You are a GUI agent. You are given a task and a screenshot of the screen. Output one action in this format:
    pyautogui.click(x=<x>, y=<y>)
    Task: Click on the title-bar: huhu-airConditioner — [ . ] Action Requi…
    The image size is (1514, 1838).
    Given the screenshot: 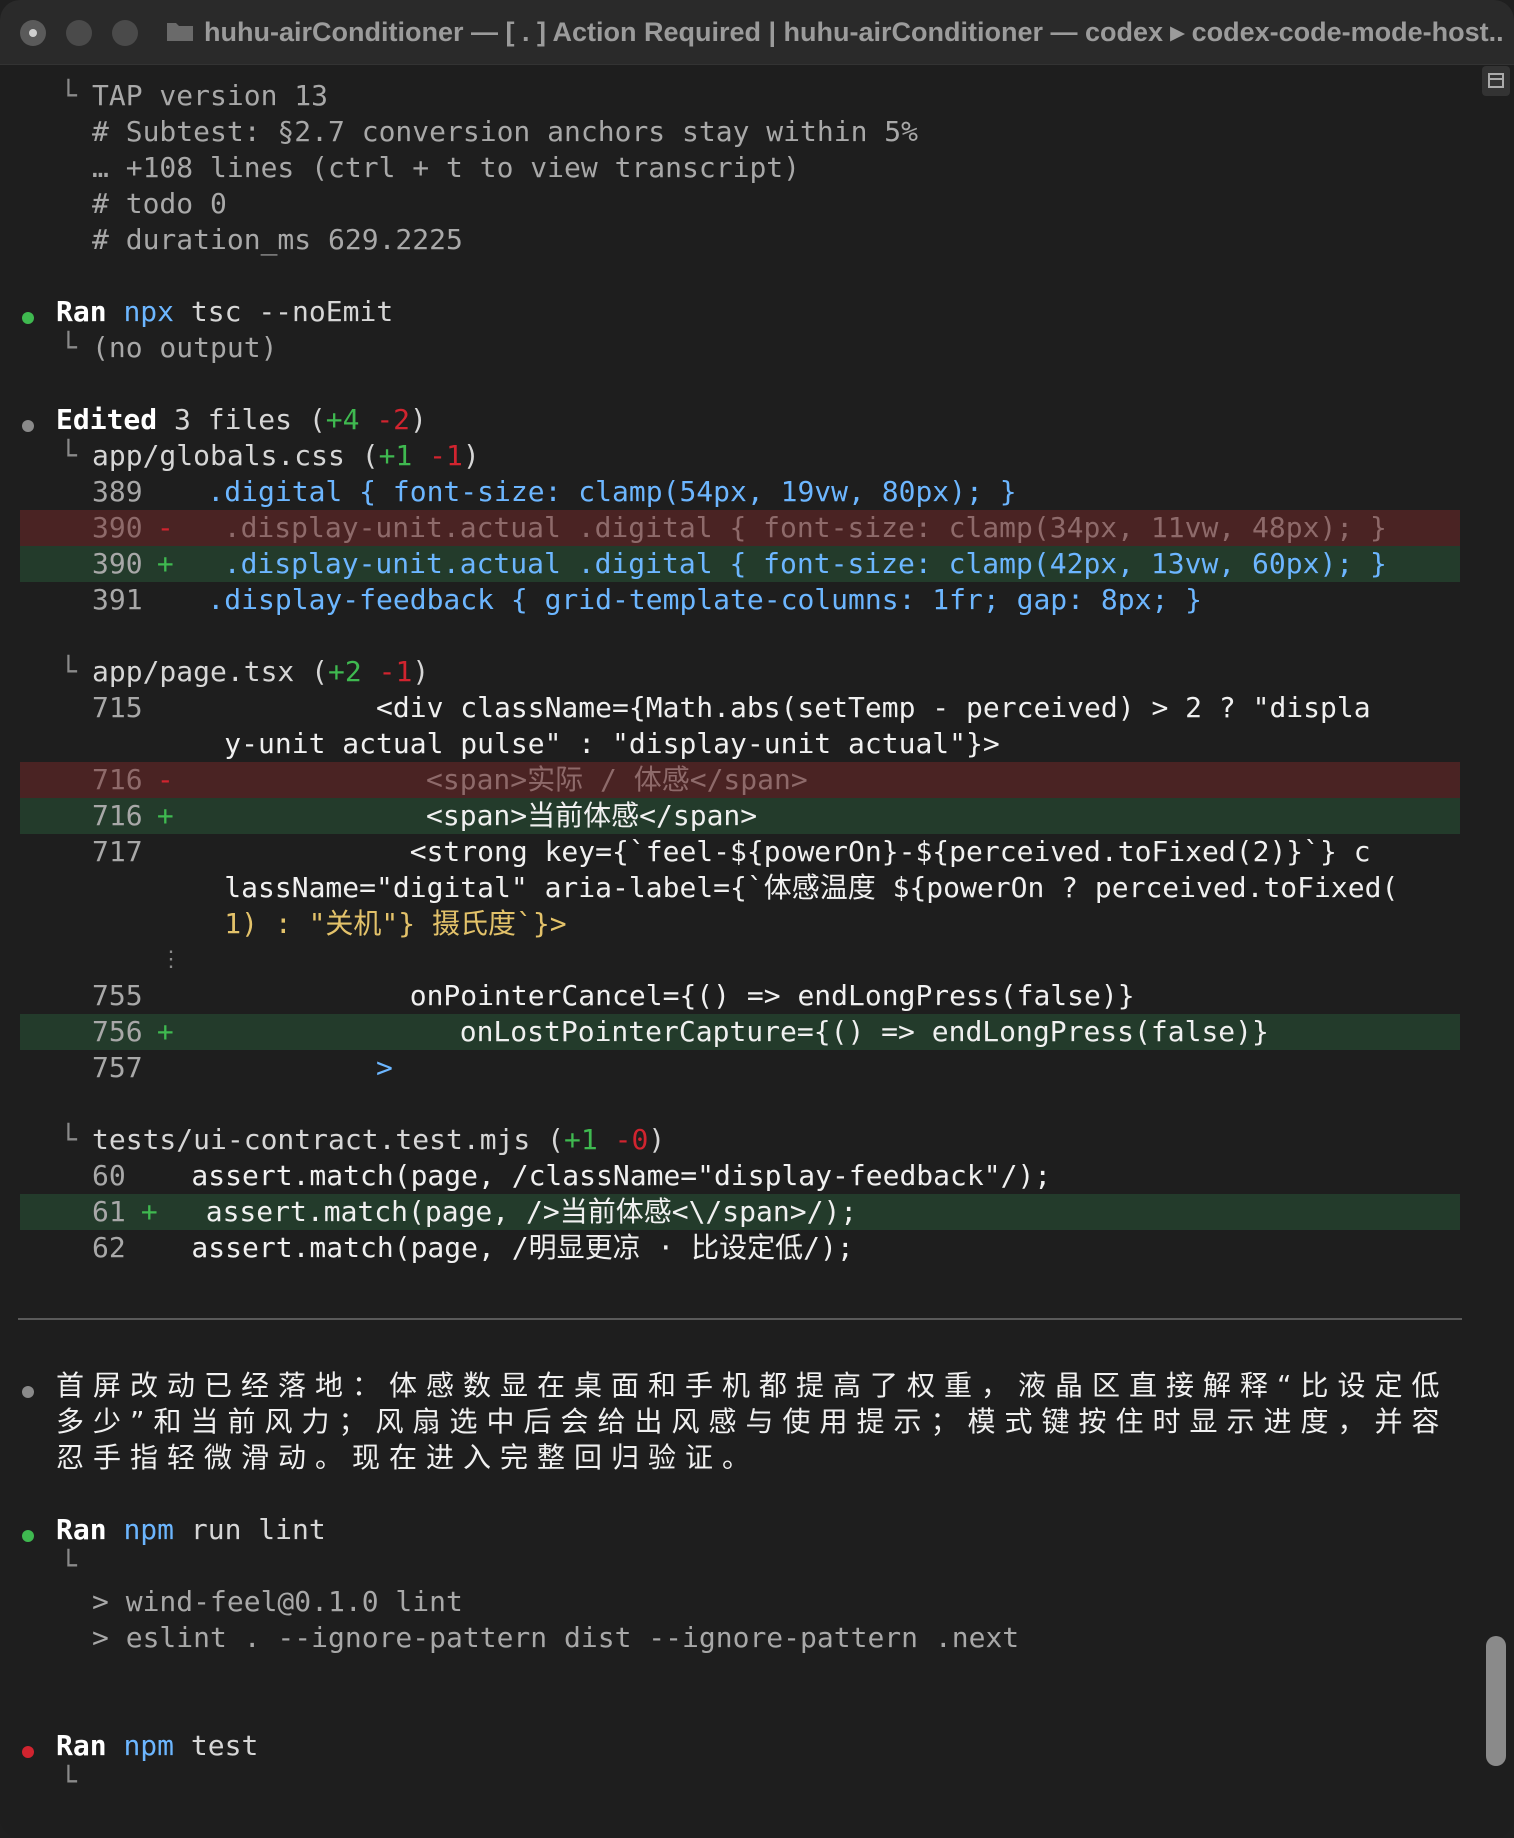 What is the action you would take?
    pyautogui.click(x=757, y=32)
    